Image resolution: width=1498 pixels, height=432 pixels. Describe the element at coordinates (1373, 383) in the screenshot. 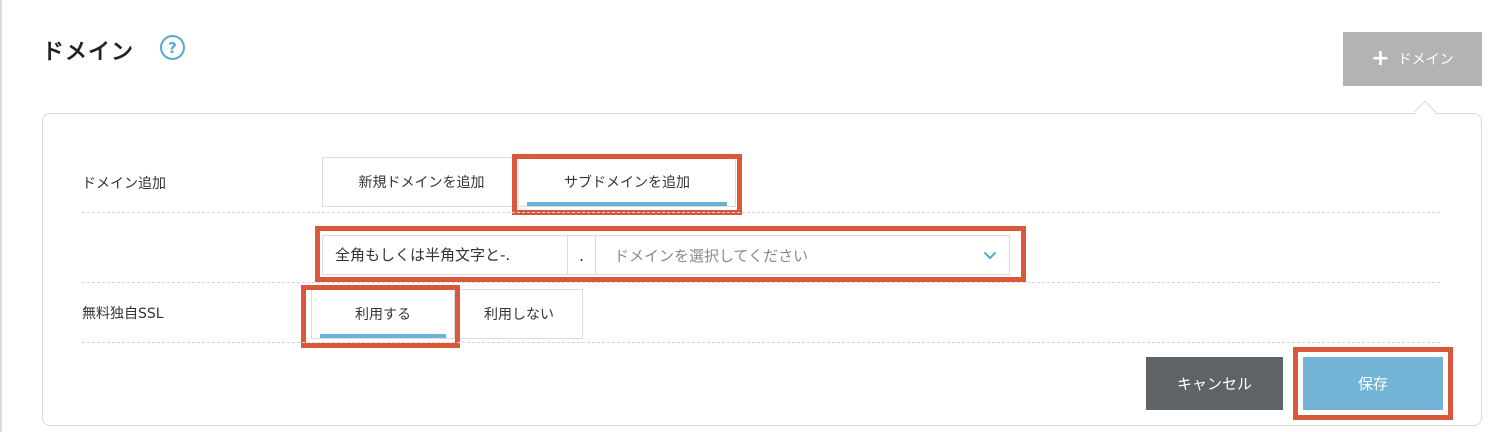

I see `save-button: 保存` at that location.